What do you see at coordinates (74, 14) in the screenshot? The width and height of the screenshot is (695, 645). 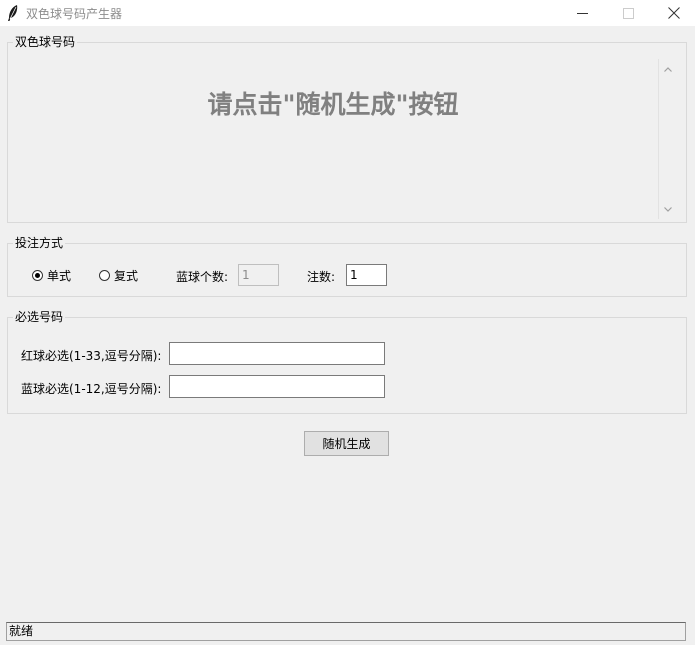 I see `window-title: 双色球号码产生器` at bounding box center [74, 14].